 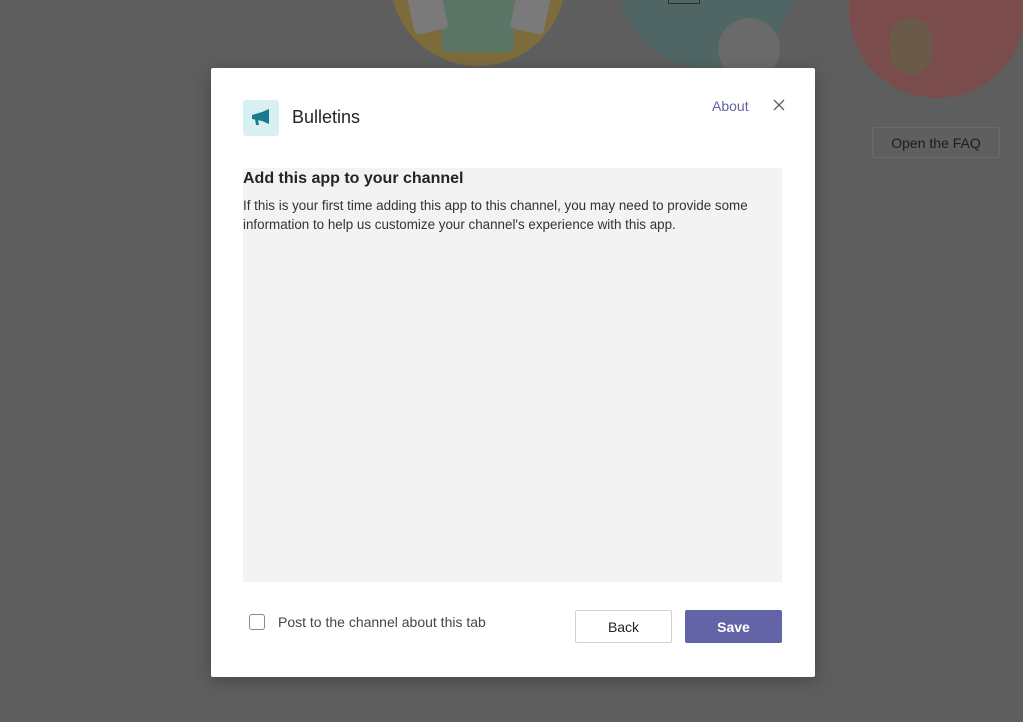 What do you see at coordinates (936, 49) in the screenshot?
I see `background-illustration-thinking-person` at bounding box center [936, 49].